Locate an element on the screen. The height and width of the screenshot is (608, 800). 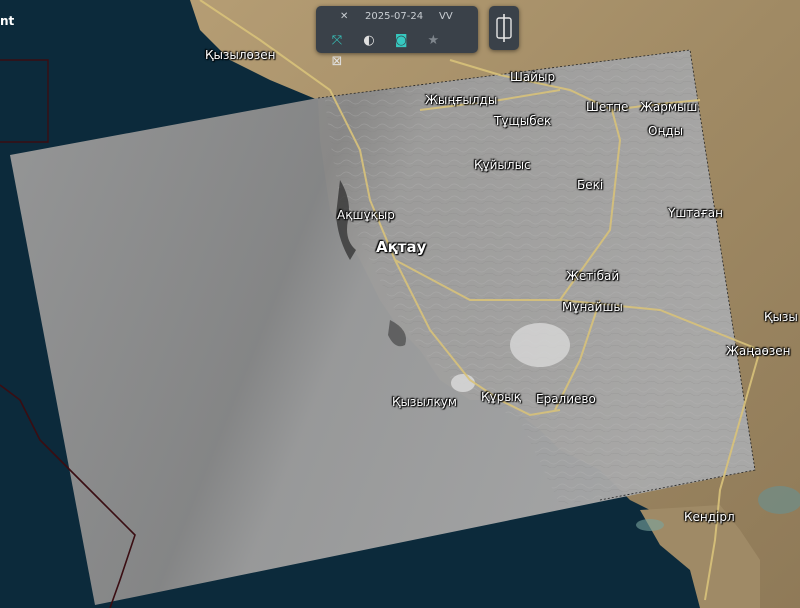
place-label: Бекі is located at coordinates (590, 185).